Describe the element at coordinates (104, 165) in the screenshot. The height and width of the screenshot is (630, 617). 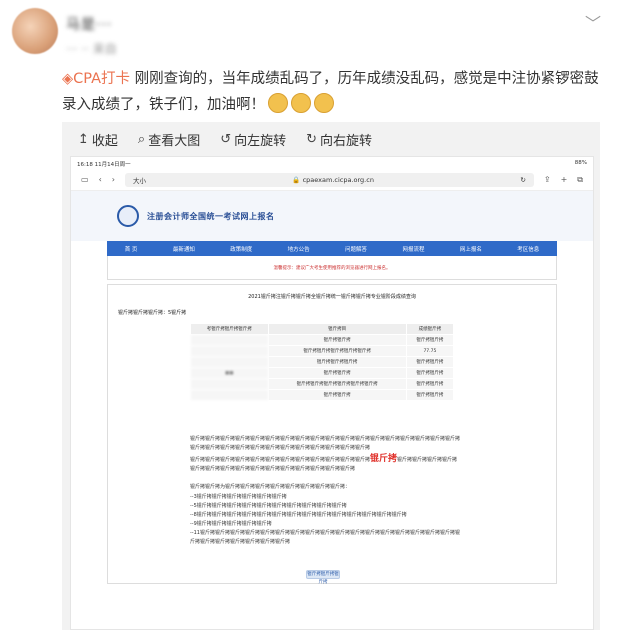
I see `status-time: 16:18 11月14日周一` at that location.